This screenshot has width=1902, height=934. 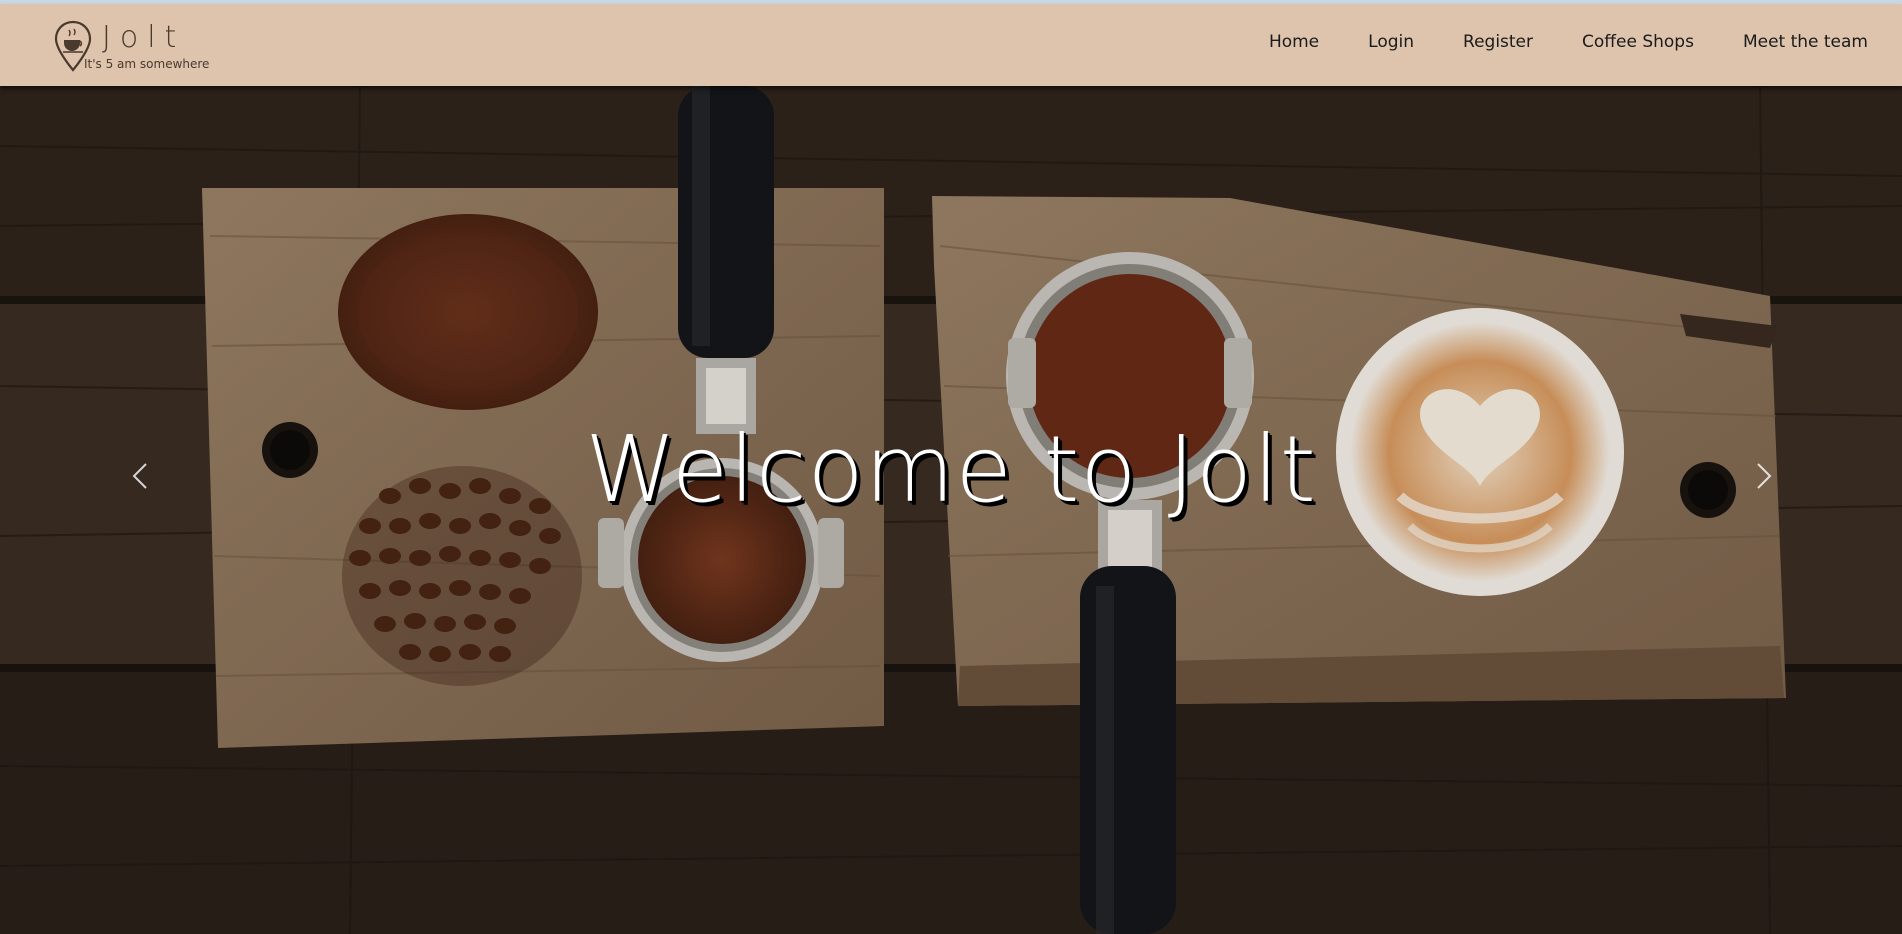 I want to click on brand-tagline: It's 5 am somewhere, so click(x=147, y=64).